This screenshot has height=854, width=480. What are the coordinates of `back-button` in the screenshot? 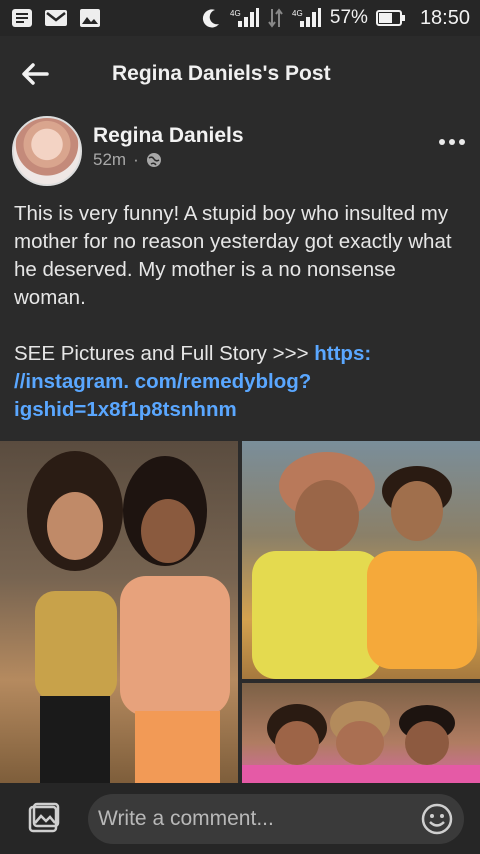 It's located at (35, 74).